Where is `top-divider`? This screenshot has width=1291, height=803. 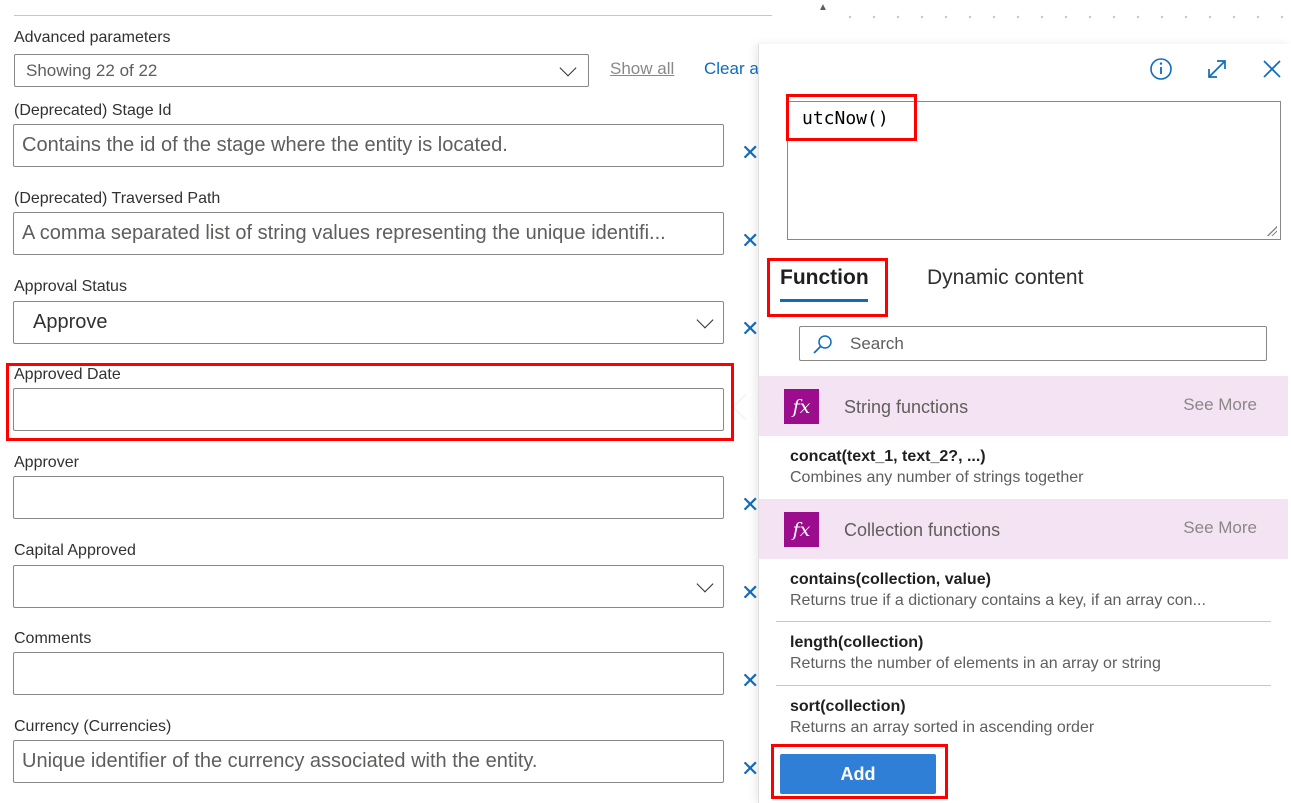 top-divider is located at coordinates (393, 15).